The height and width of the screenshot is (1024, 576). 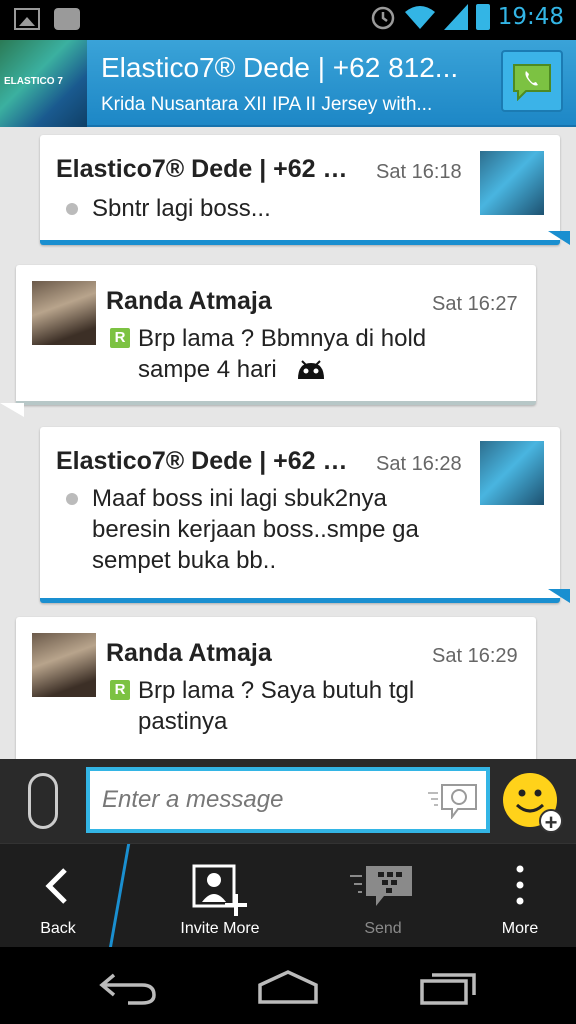 I want to click on message-text: Brp lama ? Saya butuh tgl, so click(x=276, y=690).